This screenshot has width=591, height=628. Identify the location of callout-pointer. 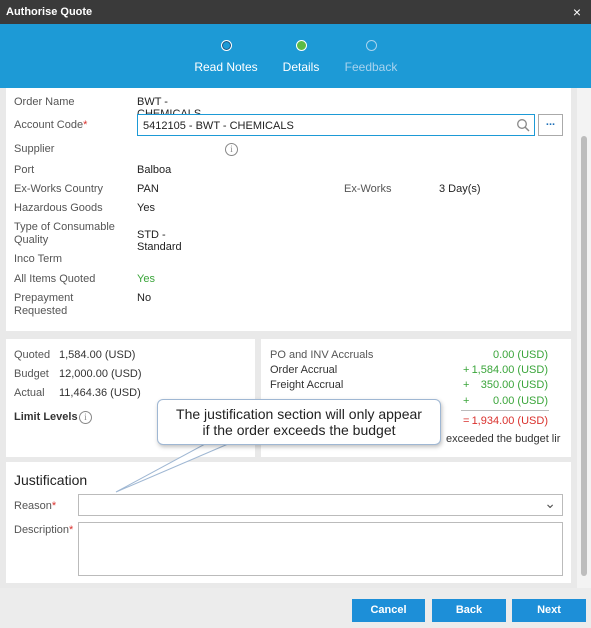
(172, 468).